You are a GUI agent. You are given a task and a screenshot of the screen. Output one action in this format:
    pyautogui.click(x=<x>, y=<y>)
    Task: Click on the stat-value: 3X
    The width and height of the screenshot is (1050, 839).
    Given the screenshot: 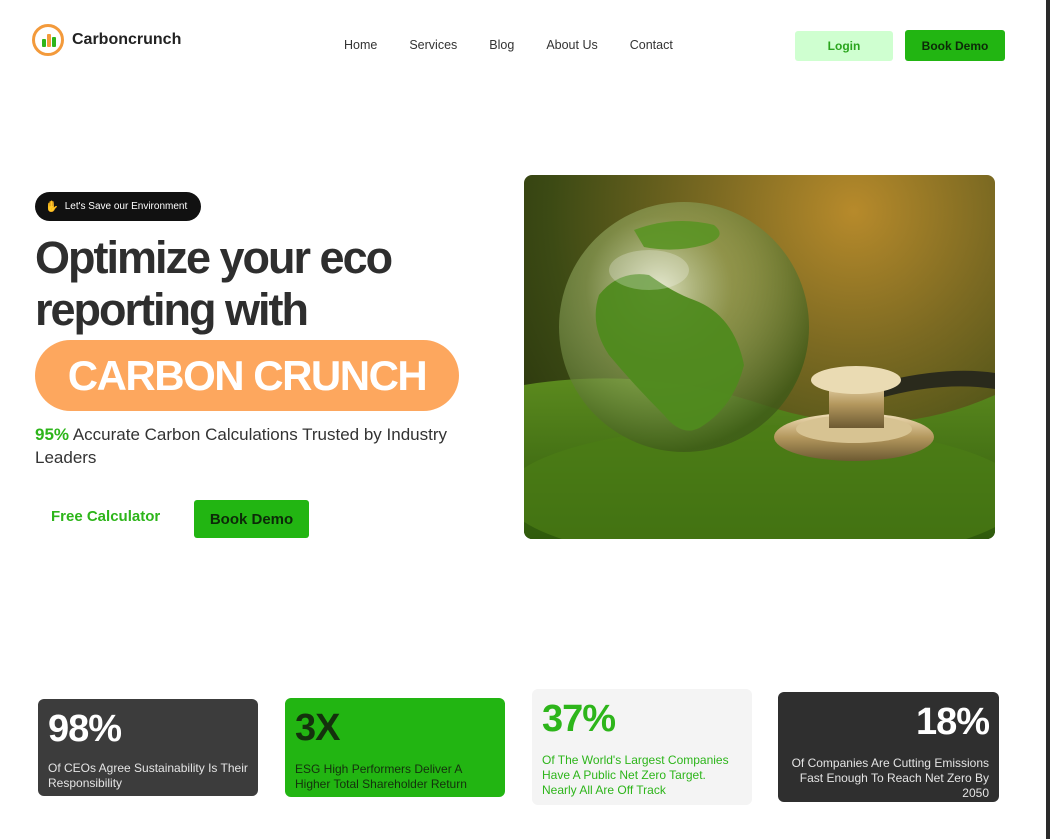 What is the action you would take?
    pyautogui.click(x=317, y=728)
    